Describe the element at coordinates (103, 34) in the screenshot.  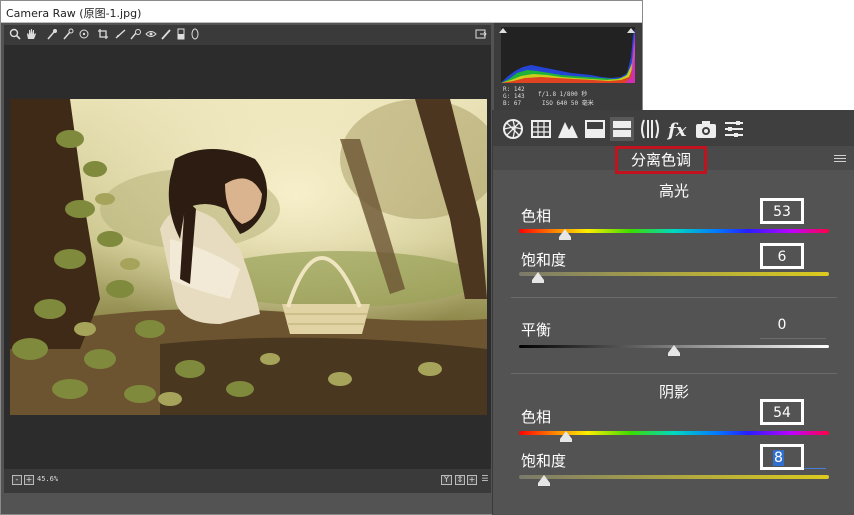
I see `crop-icon` at that location.